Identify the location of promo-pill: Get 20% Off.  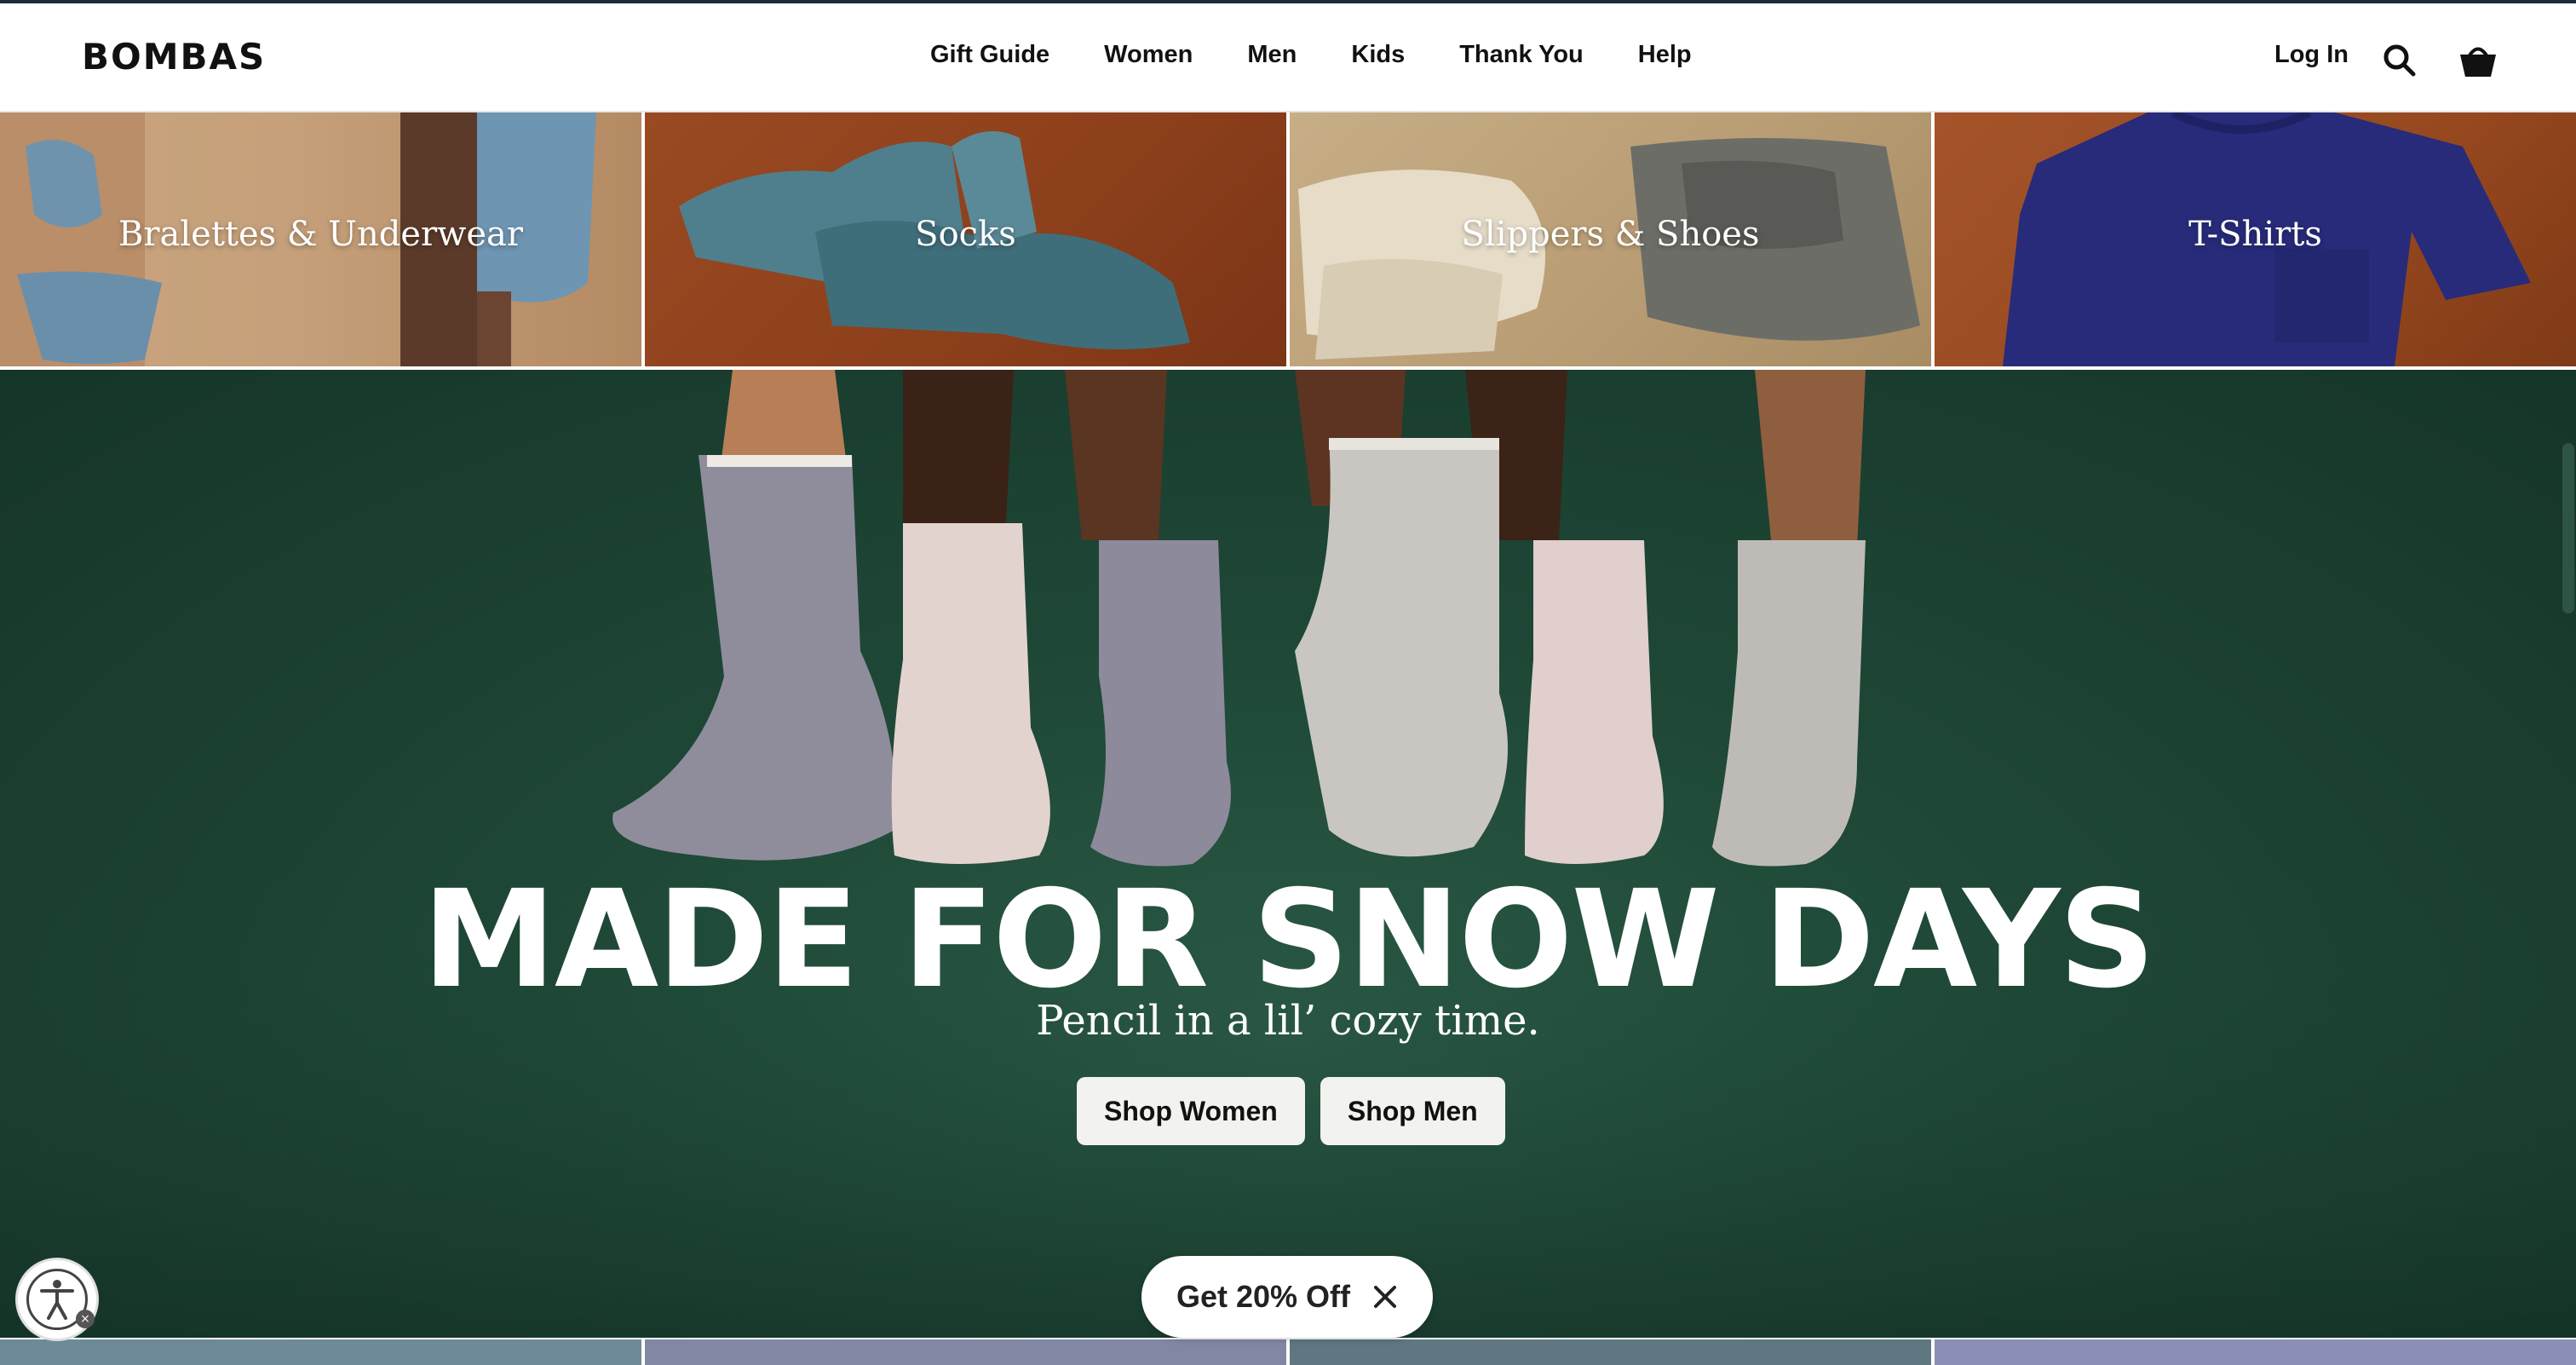
(1287, 1297).